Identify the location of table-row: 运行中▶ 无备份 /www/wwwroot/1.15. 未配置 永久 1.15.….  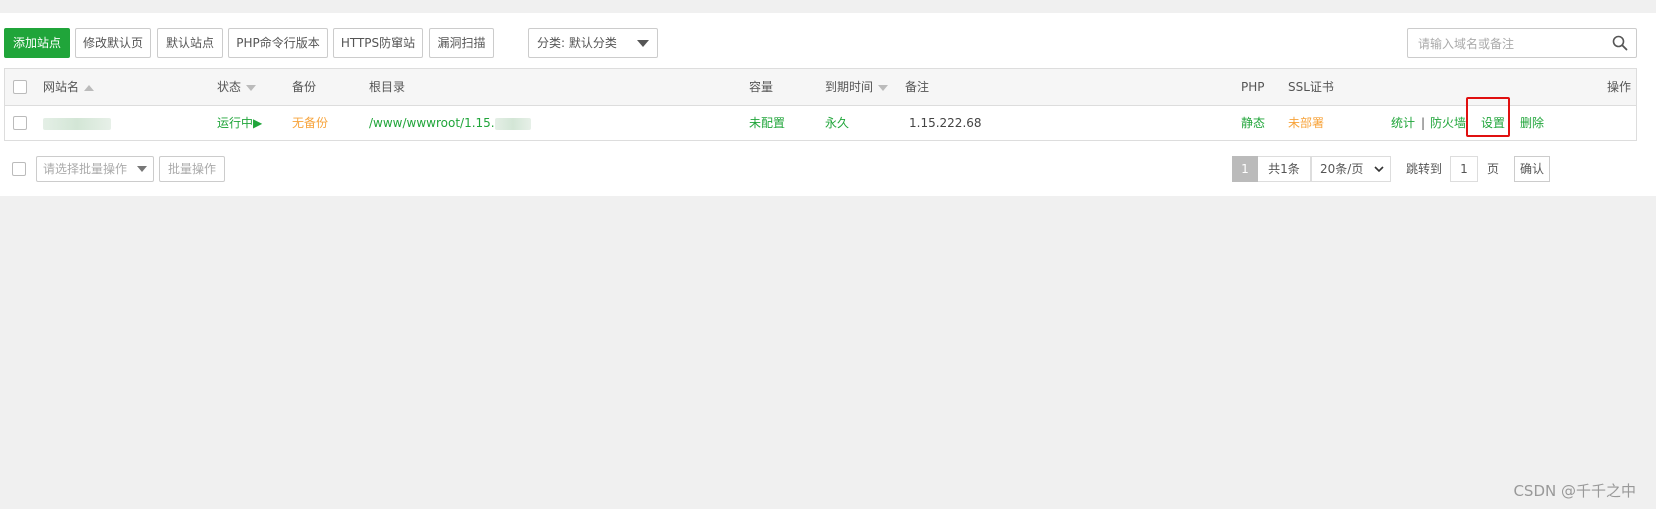
(820, 123).